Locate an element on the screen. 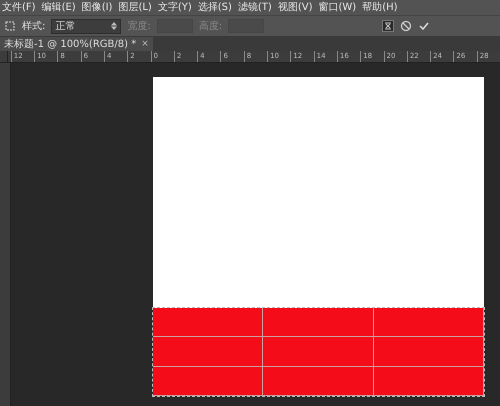 The height and width of the screenshot is (406, 500). warp-icon is located at coordinates (388, 26).